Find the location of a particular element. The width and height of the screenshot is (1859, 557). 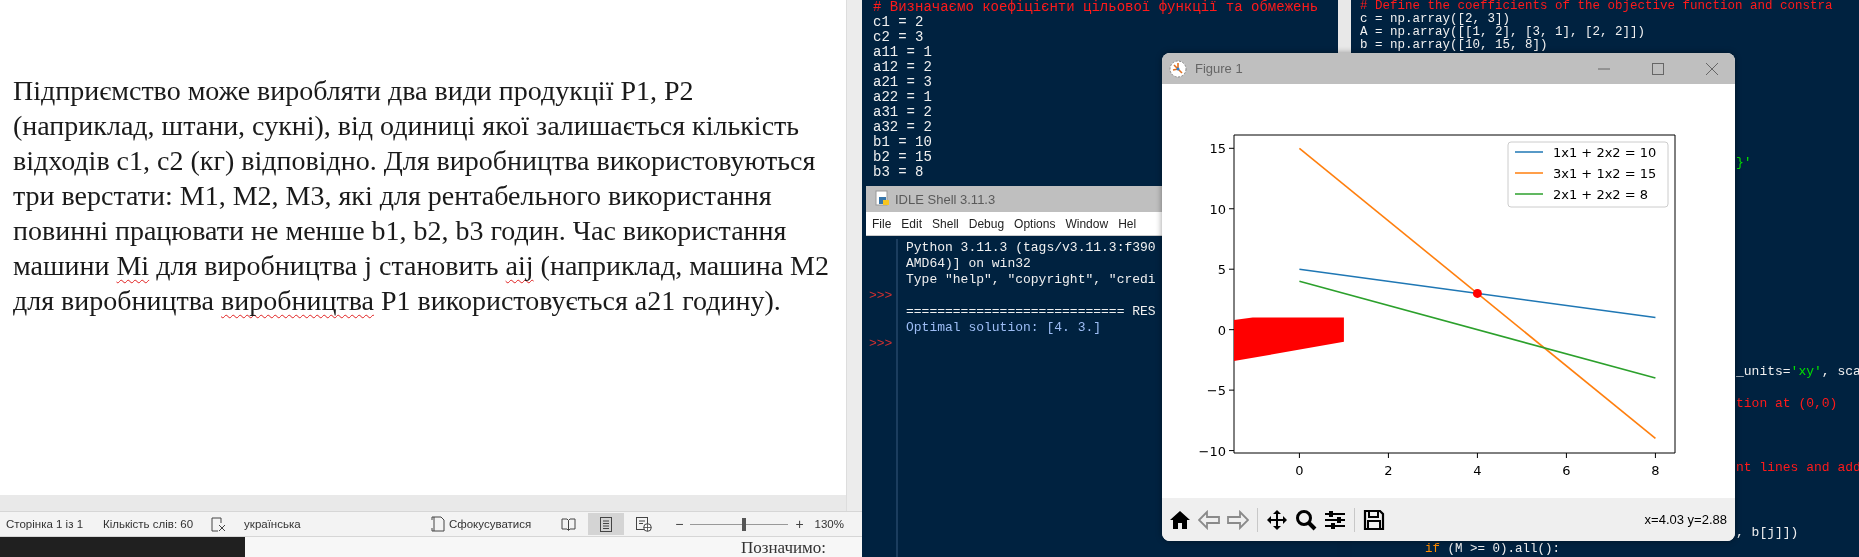

zoom-out-button: − is located at coordinates (679, 524).